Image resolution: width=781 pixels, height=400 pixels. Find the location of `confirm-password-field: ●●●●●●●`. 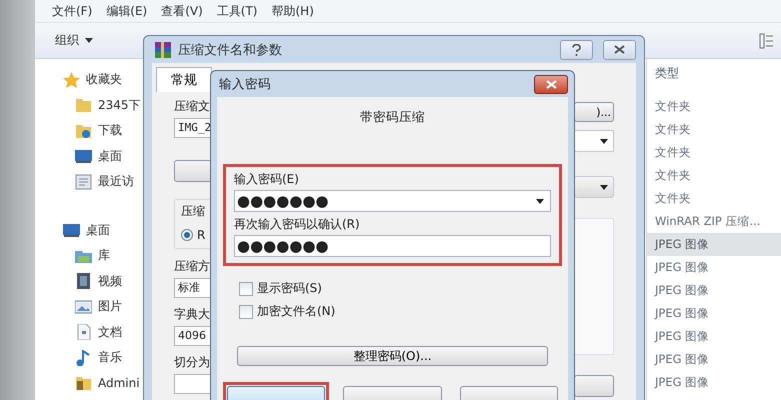

confirm-password-field: ●●●●●●● is located at coordinates (392, 246).